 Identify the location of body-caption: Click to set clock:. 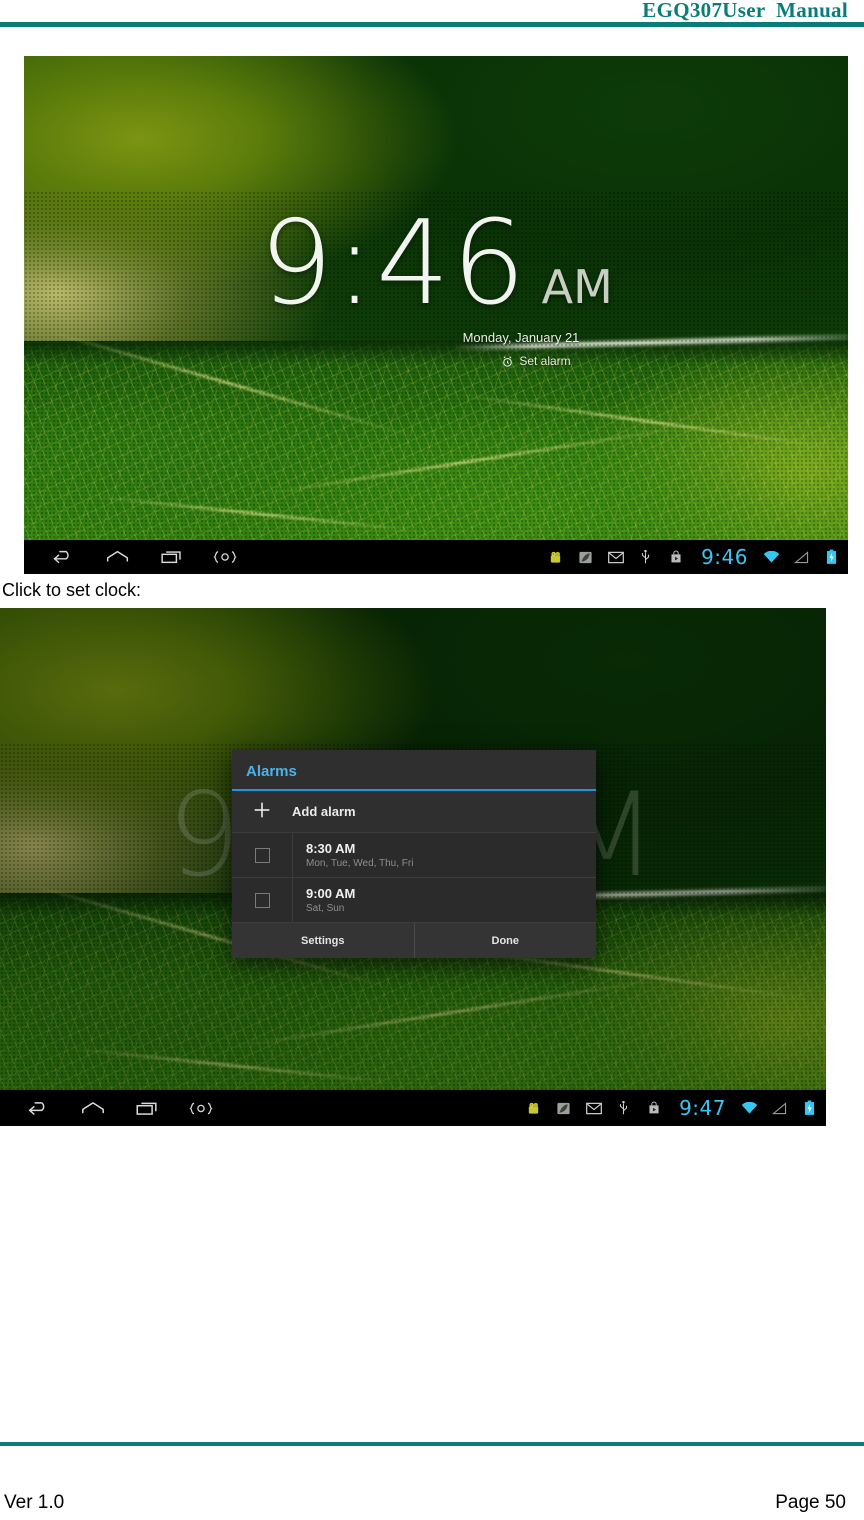
(72, 590).